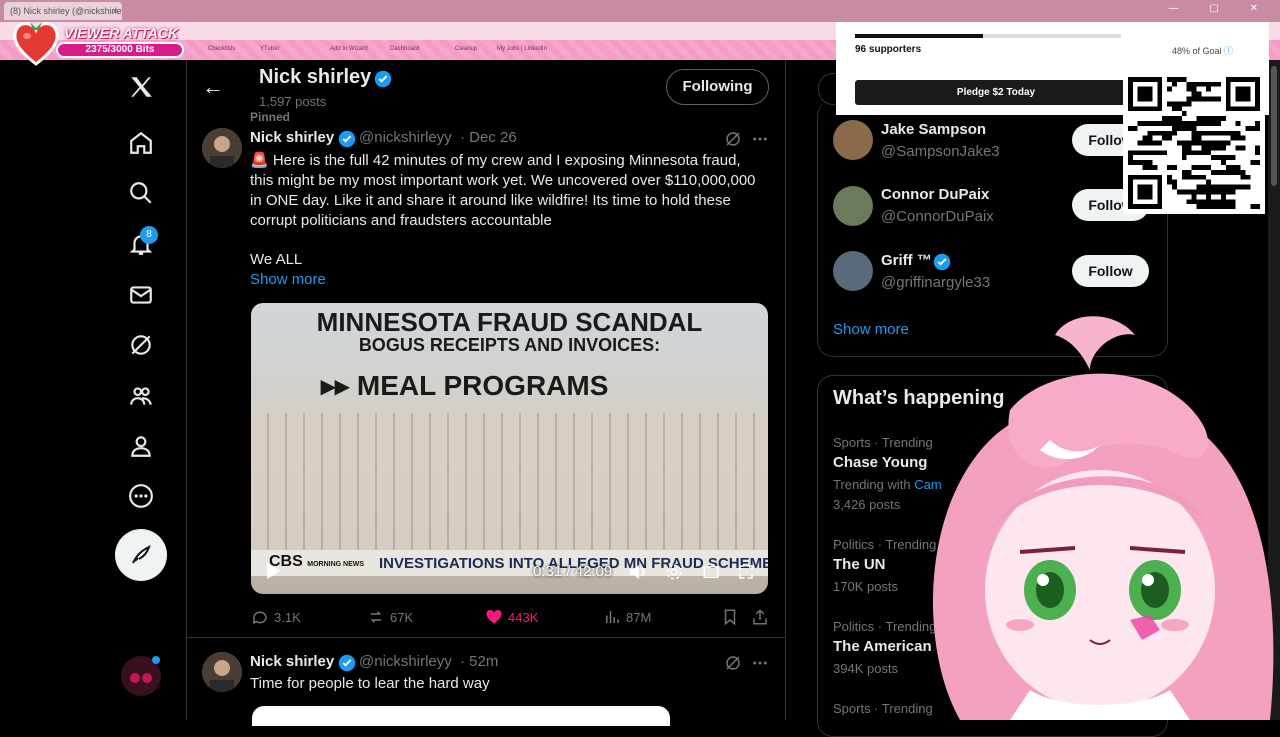 This screenshot has height=737, width=1280. What do you see at coordinates (115, 11) in the screenshot?
I see `tab-close-icon: ×` at bounding box center [115, 11].